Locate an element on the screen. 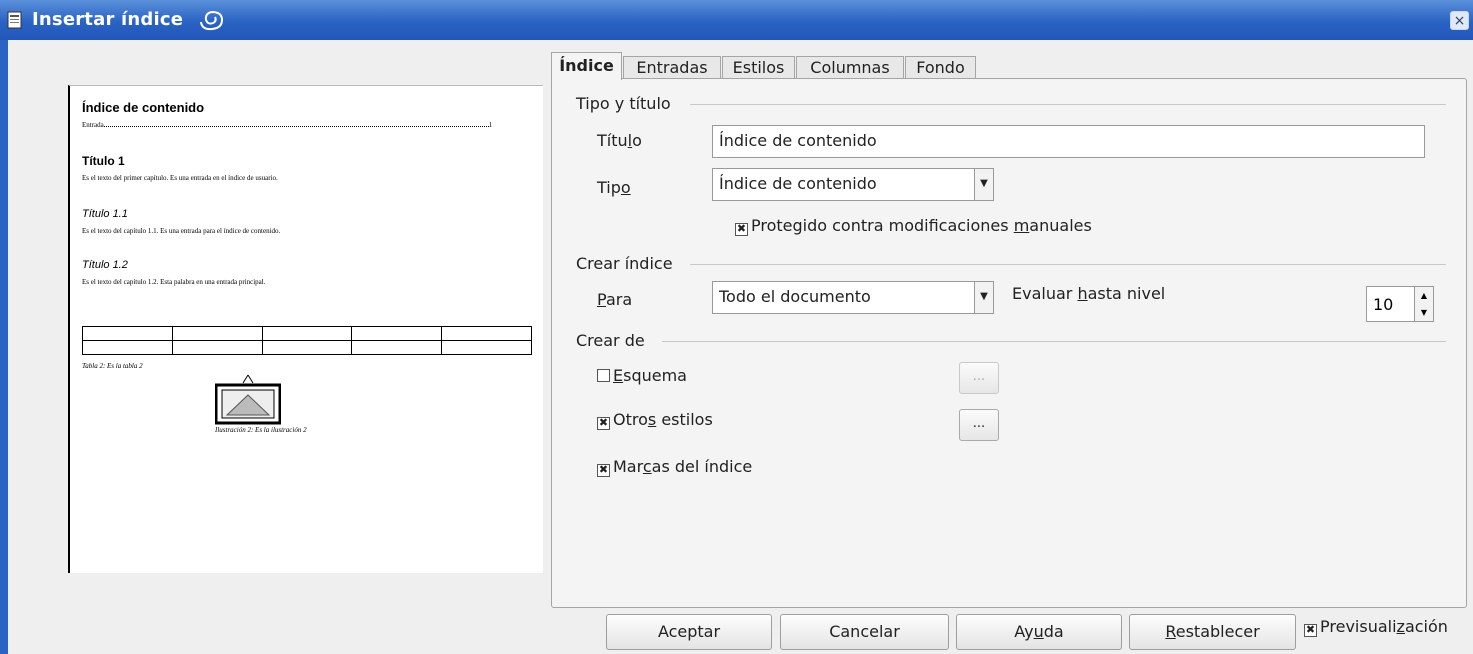 The width and height of the screenshot is (1473, 654). preview-toc-title: Índice de contenido is located at coordinates (143, 107).